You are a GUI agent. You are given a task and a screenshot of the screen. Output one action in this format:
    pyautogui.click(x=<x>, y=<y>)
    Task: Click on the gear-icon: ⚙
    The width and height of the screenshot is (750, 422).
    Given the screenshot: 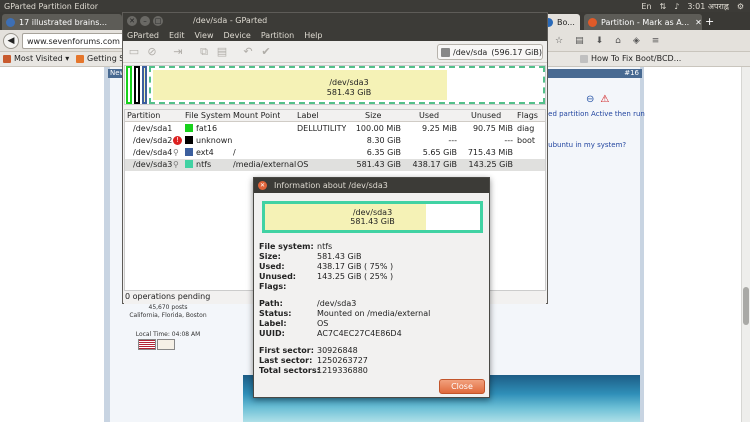 What is the action you would take?
    pyautogui.click(x=740, y=6)
    